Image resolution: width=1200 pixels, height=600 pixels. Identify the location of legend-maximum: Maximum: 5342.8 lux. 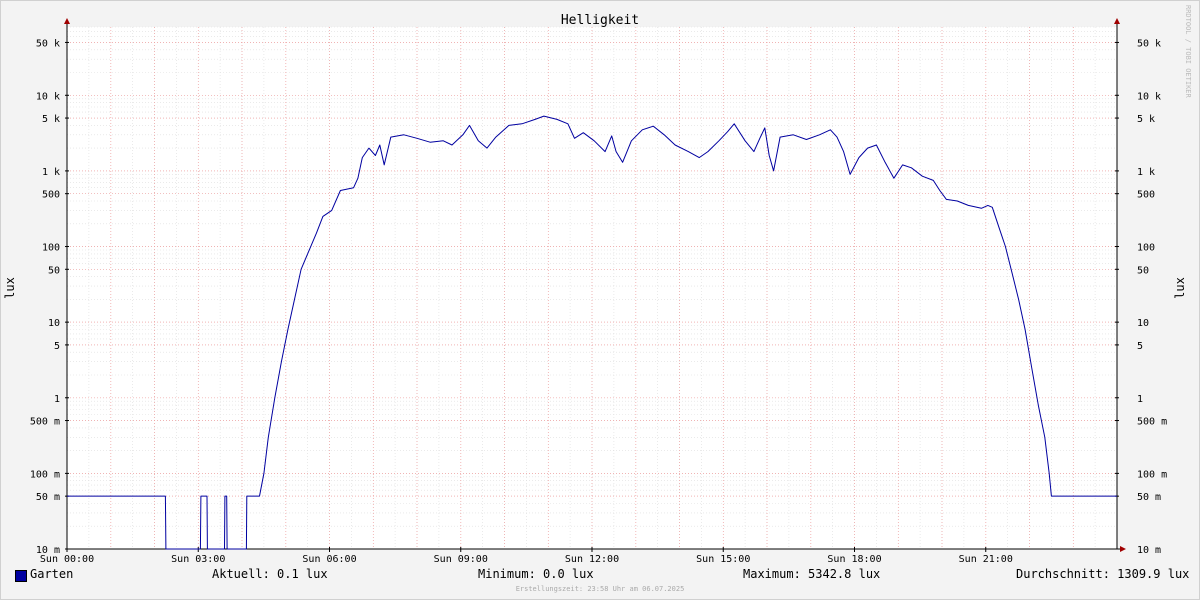
(812, 574).